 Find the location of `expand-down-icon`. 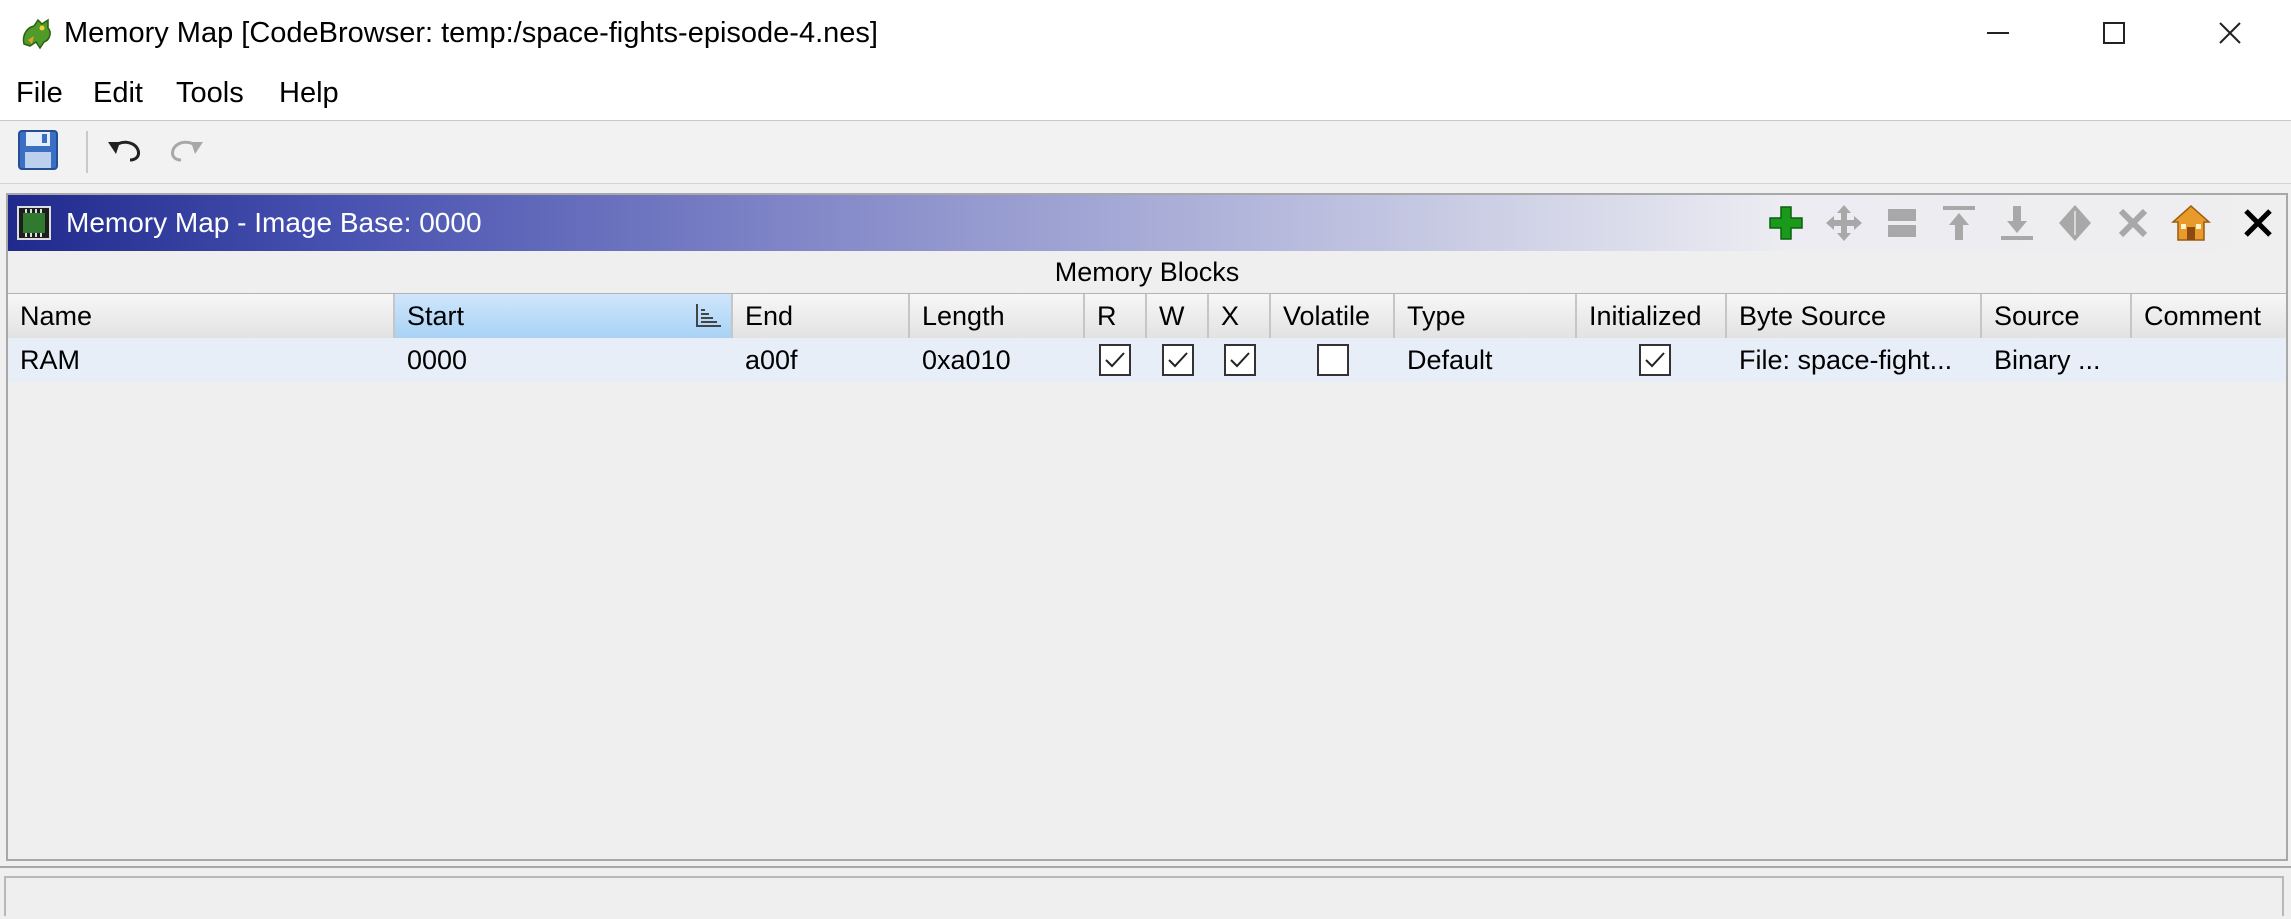

expand-down-icon is located at coordinates (2017, 223).